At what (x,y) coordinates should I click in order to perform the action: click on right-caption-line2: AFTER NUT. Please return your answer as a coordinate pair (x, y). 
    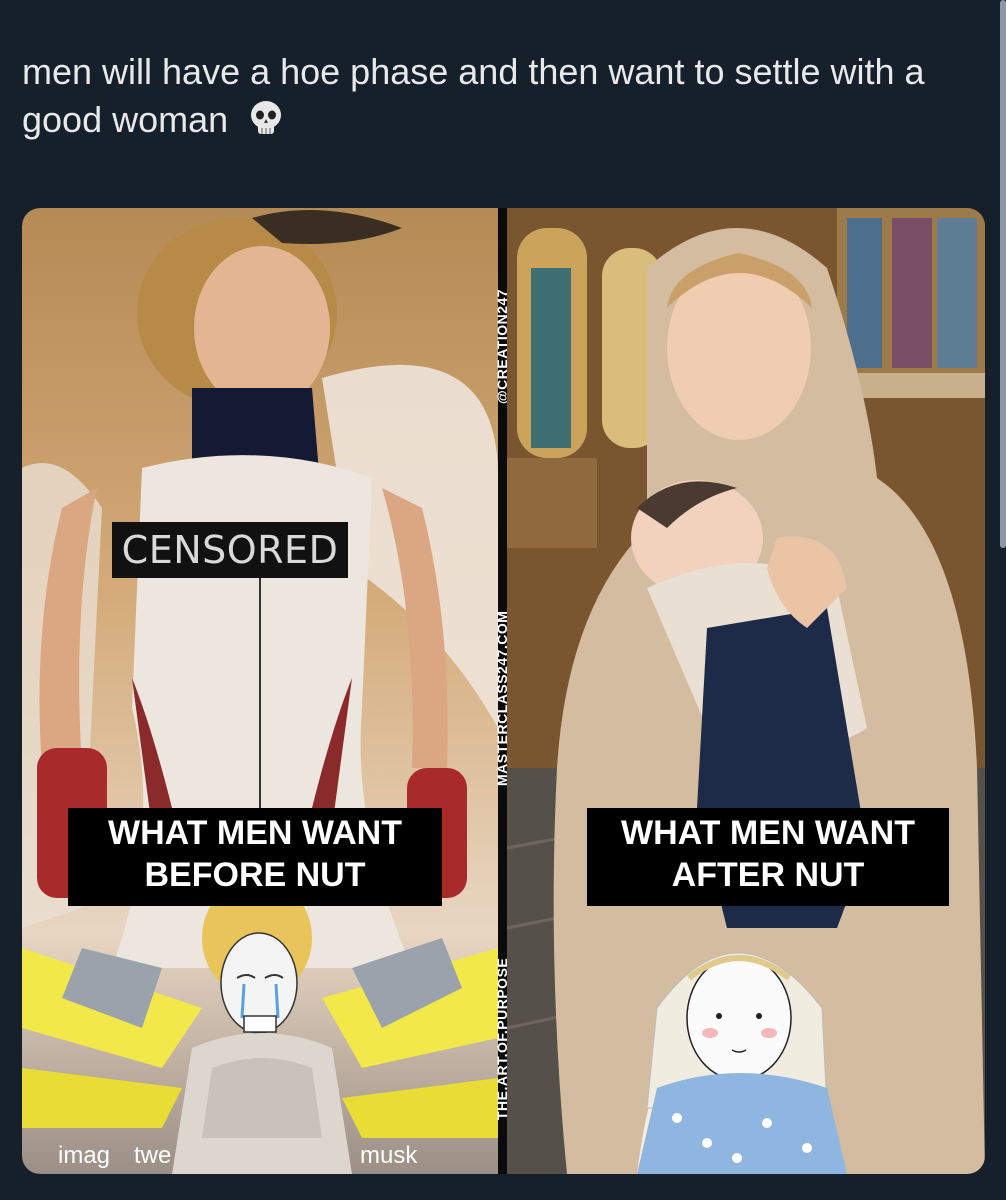
    Looking at the image, I should click on (768, 875).